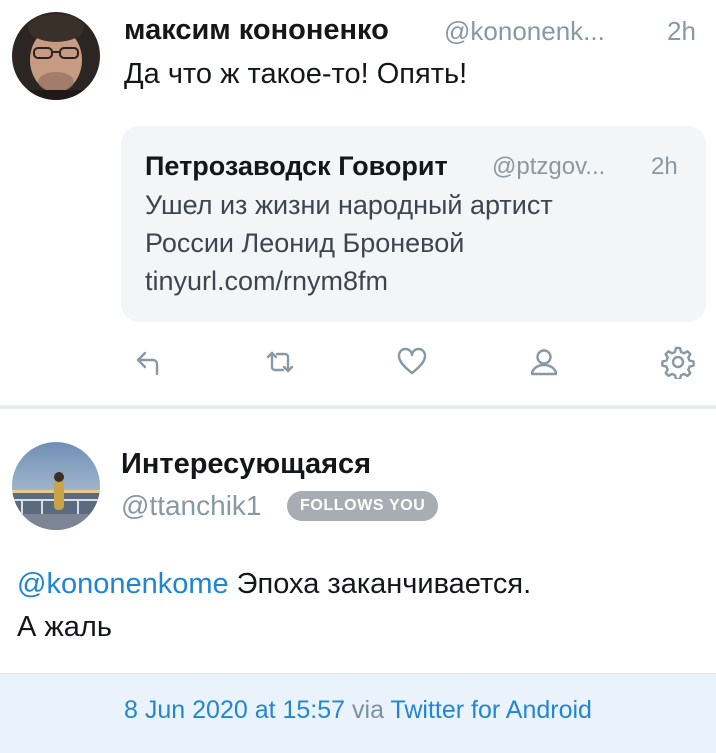  I want to click on tweet-text: Да что ж такое-то! Опять!, so click(296, 74).